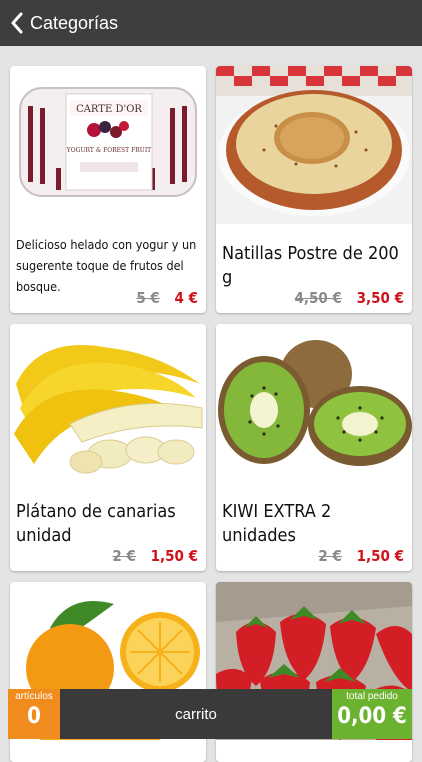 Image resolution: width=422 pixels, height=762 pixels. I want to click on svg-text: YOGURT & FOREST FRUIT, so click(108, 150).